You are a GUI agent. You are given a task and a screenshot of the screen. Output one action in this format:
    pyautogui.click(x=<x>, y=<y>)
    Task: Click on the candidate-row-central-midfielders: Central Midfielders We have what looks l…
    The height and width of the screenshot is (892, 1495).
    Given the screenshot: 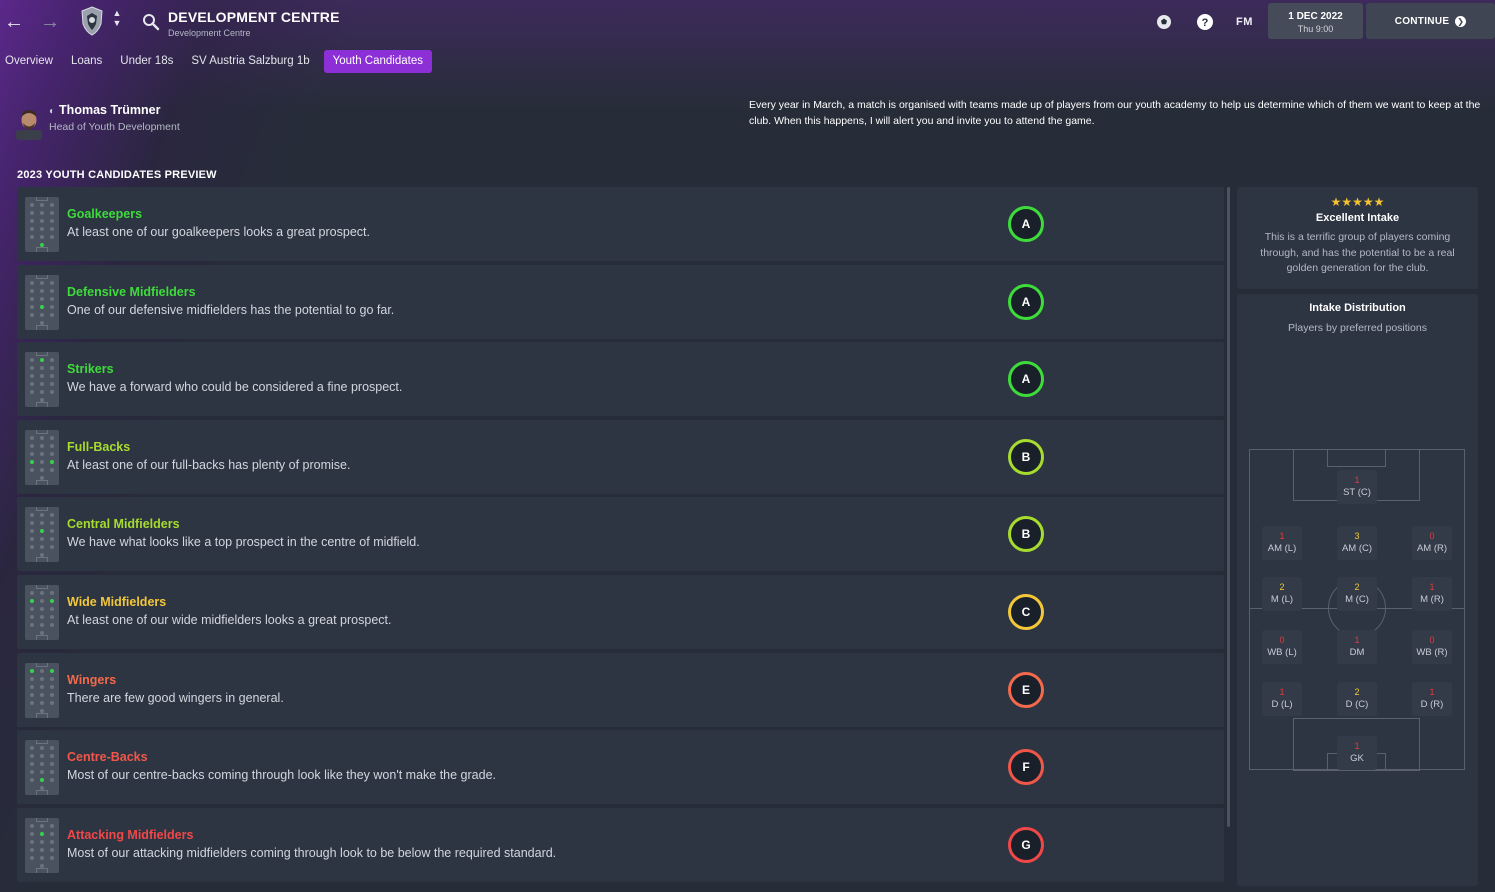 What is the action you would take?
    pyautogui.click(x=620, y=534)
    